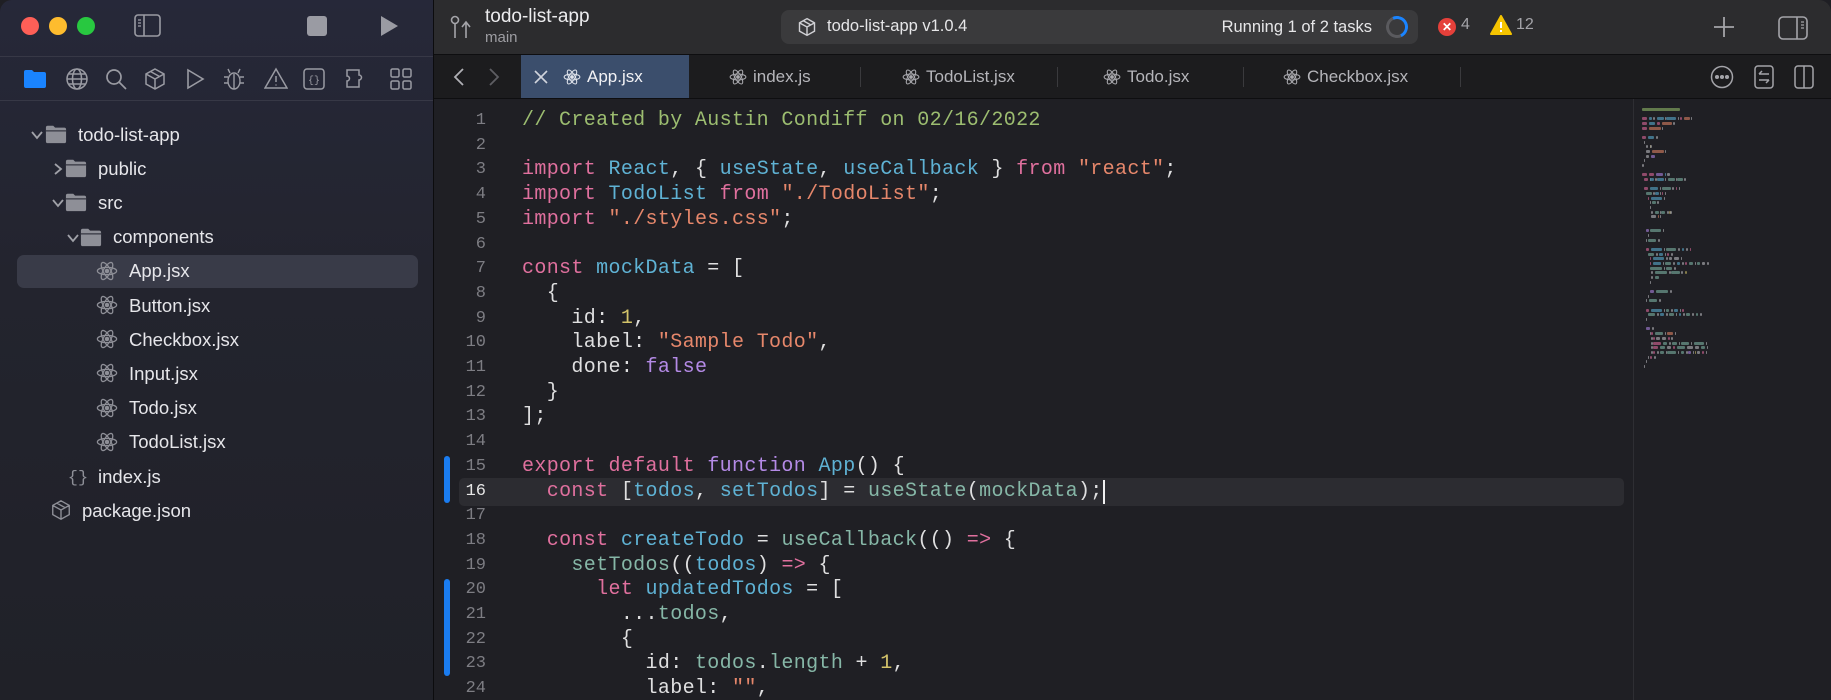  I want to click on code-line: let updatedTodos = [, so click(682, 590).